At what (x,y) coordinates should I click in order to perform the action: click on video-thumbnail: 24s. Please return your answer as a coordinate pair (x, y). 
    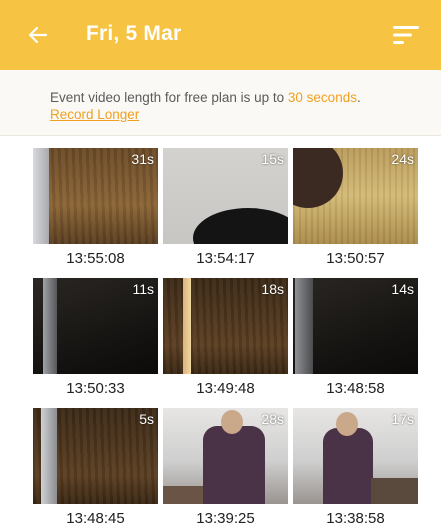
    Looking at the image, I should click on (355, 196).